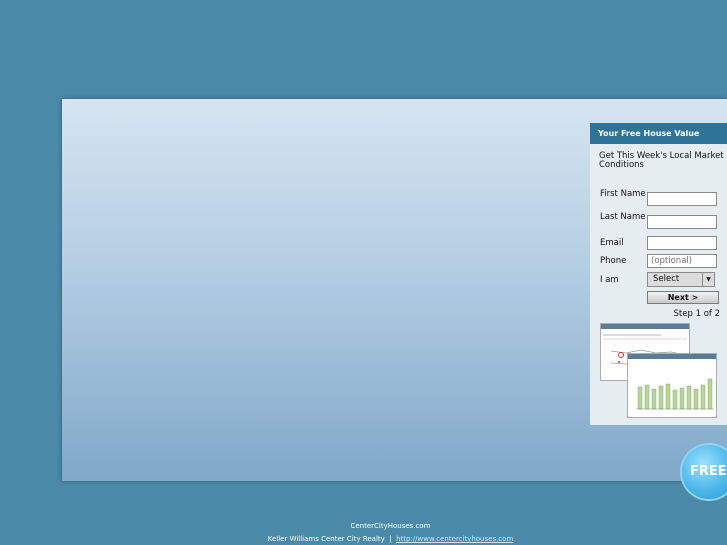 The height and width of the screenshot is (545, 727). What do you see at coordinates (390, 526) in the screenshot?
I see `footer-site-name: CenterCityHouses.com` at bounding box center [390, 526].